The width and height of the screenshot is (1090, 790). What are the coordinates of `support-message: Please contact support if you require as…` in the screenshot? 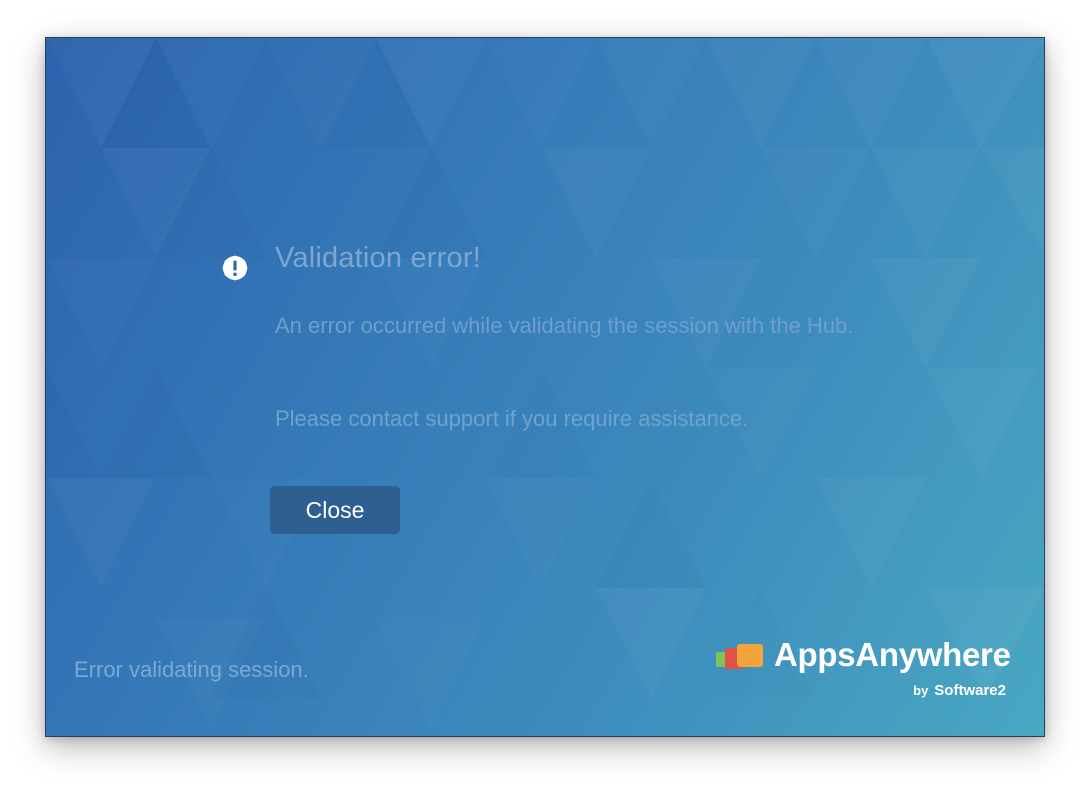 It's located at (512, 418).